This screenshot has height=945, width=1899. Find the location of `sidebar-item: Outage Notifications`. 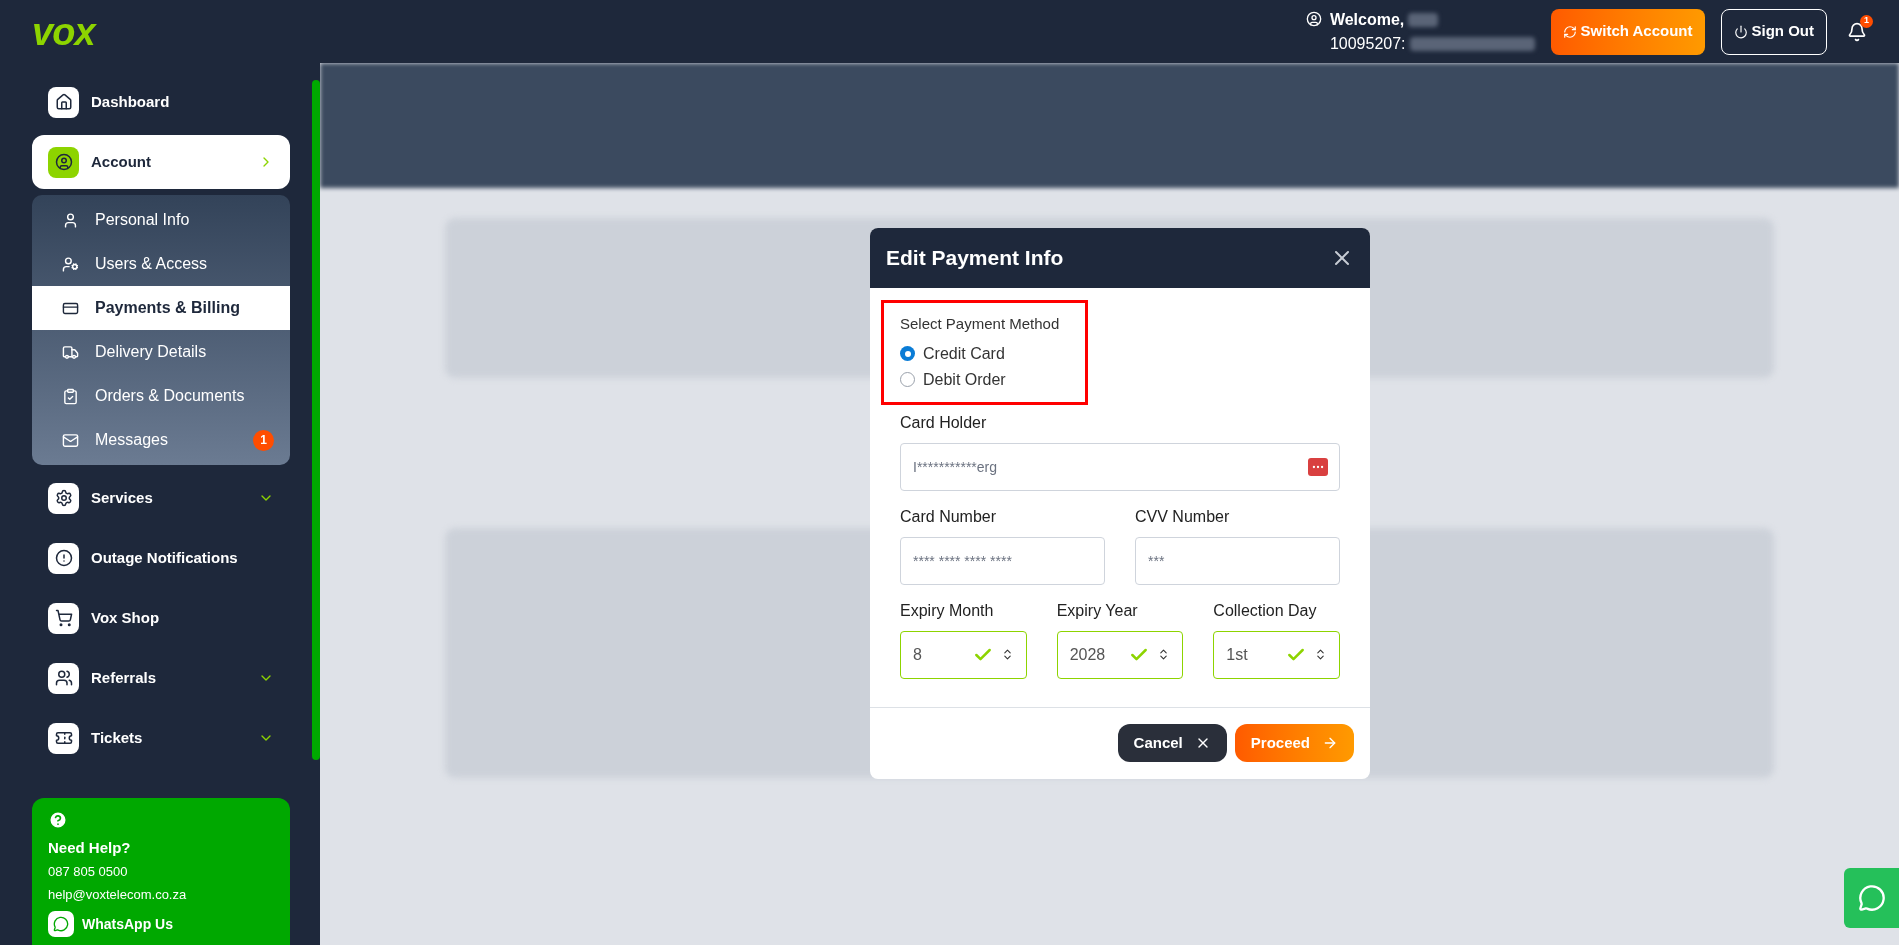

sidebar-item: Outage Notifications is located at coordinates (161, 558).